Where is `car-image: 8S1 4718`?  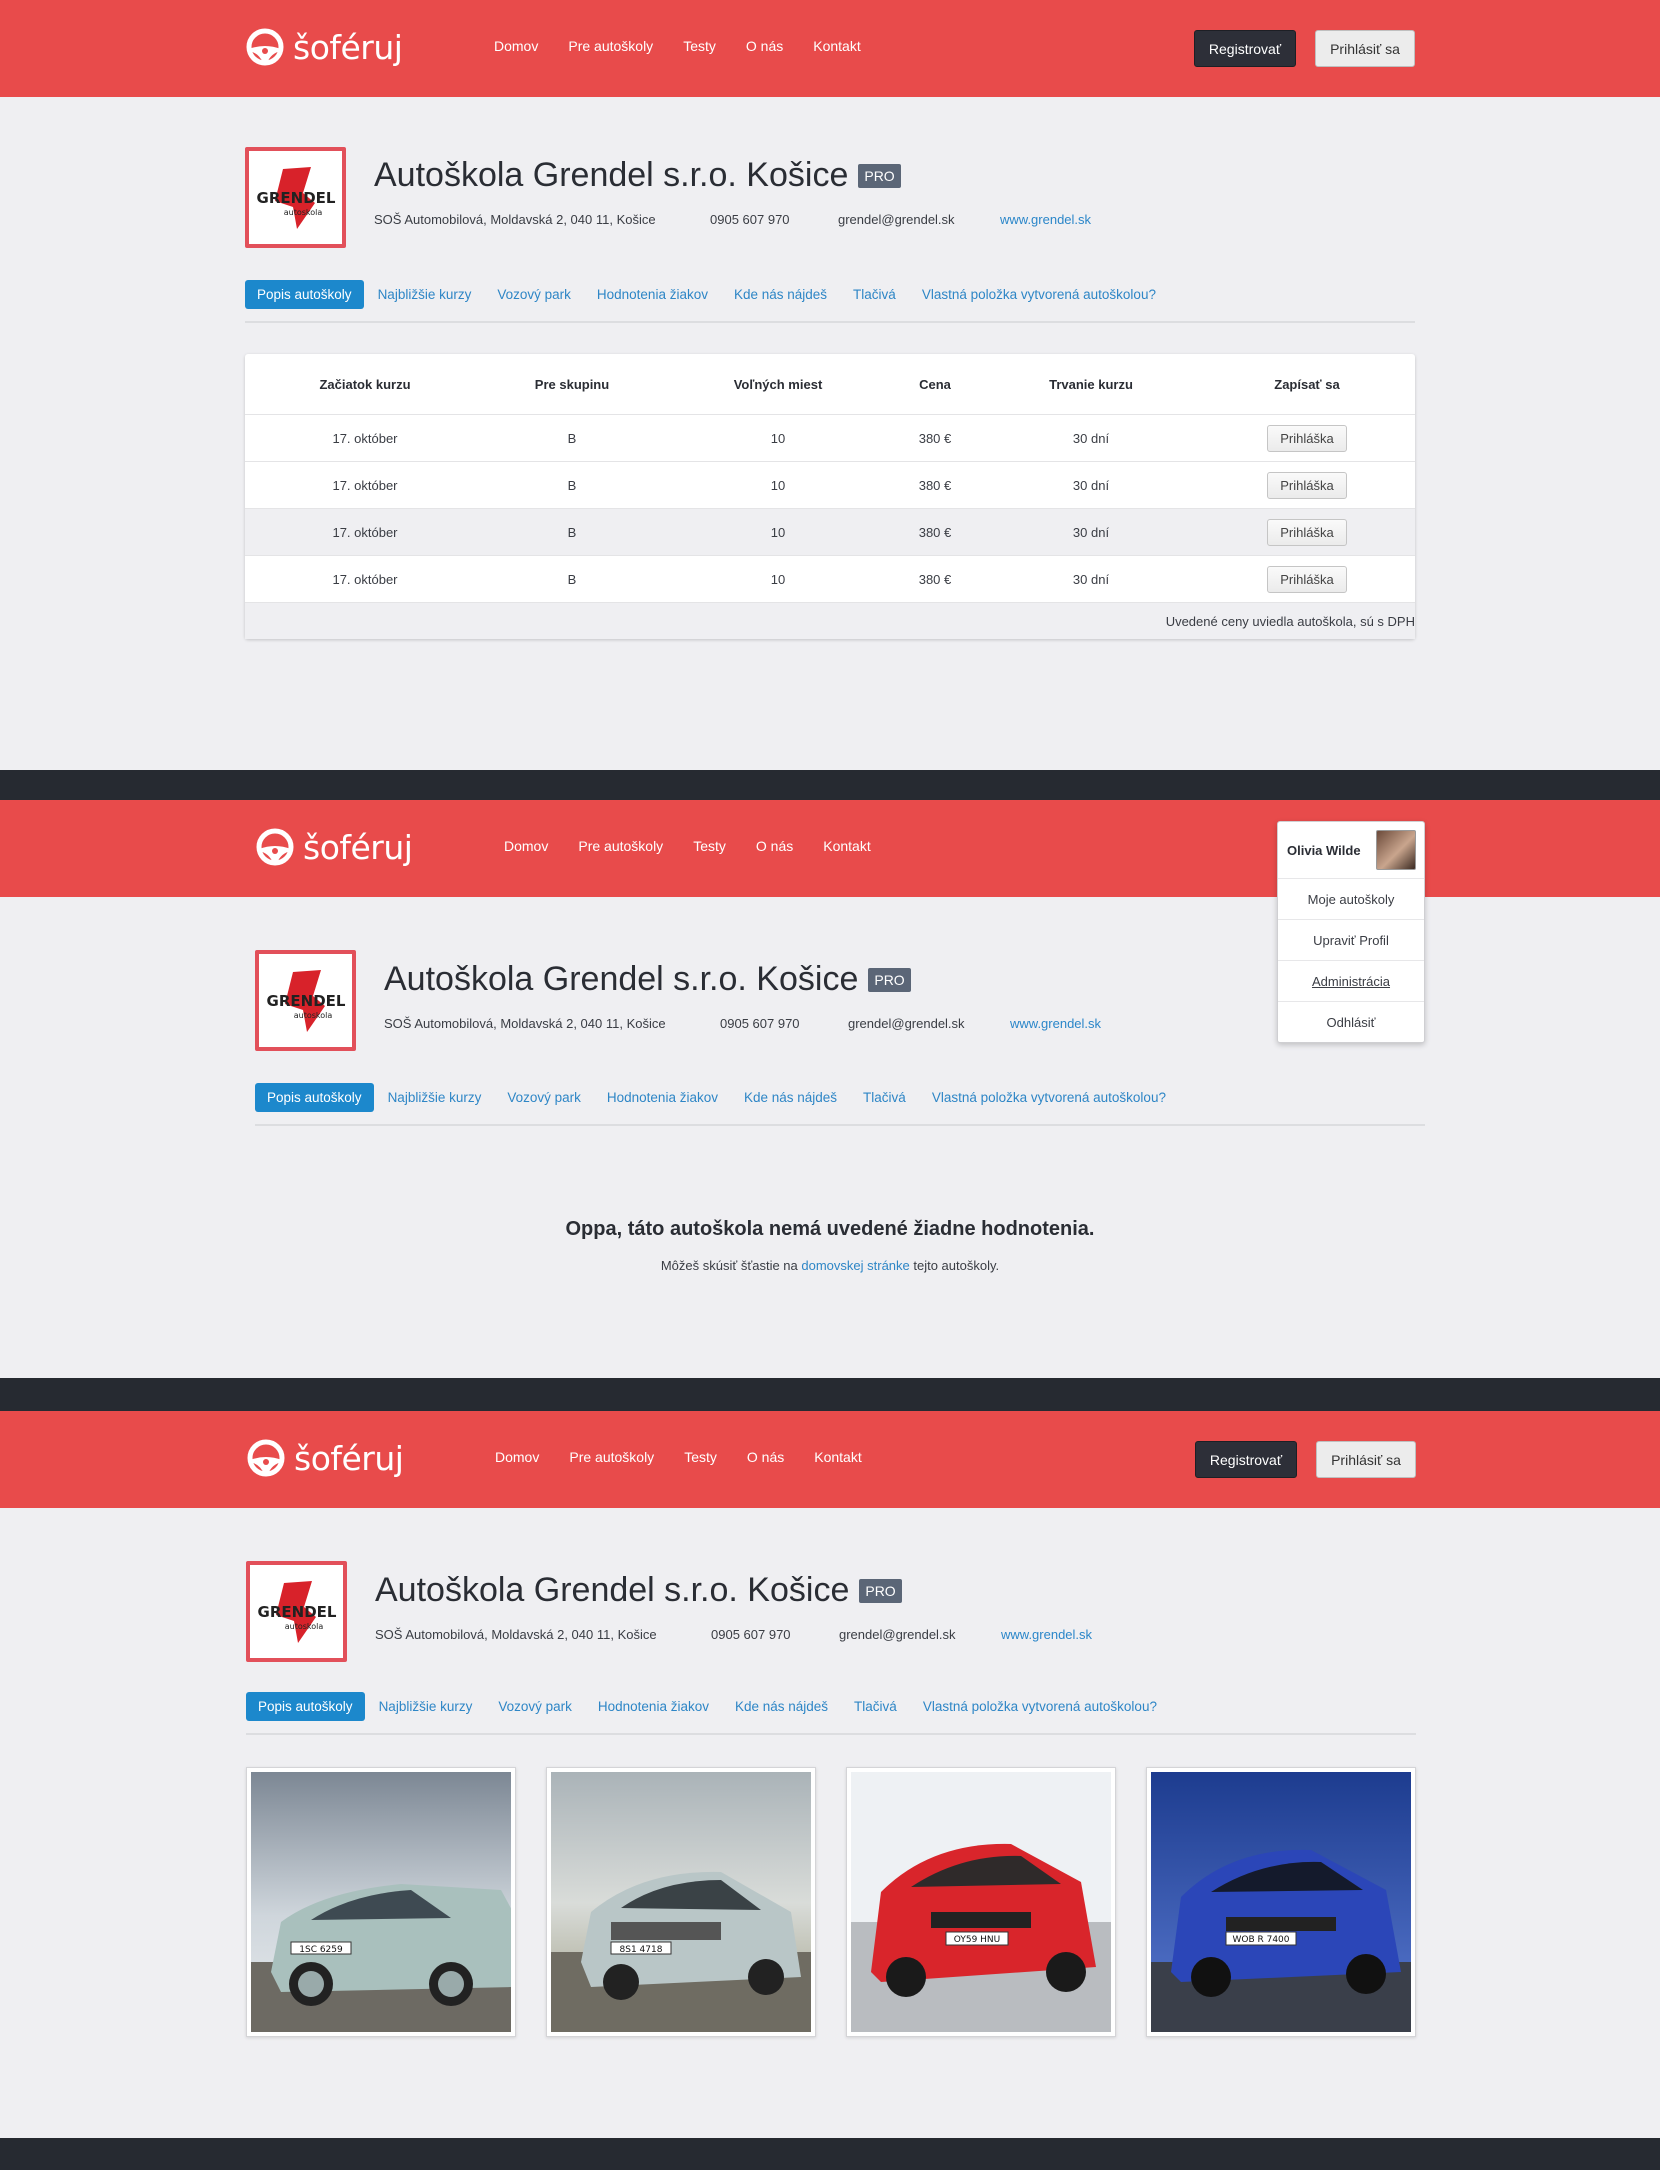 car-image: 8S1 4718 is located at coordinates (681, 1902).